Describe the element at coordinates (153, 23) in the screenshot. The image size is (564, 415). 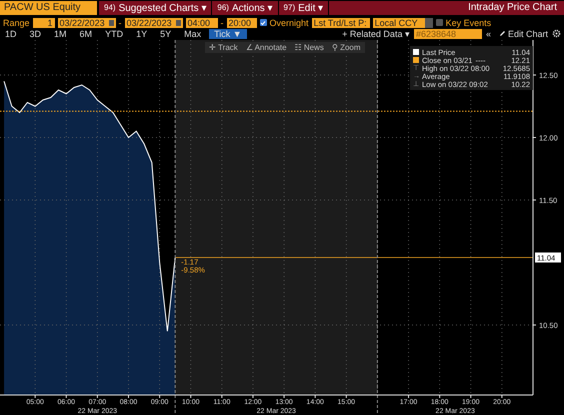
I see `end-date-field: 03/22/2023` at that location.